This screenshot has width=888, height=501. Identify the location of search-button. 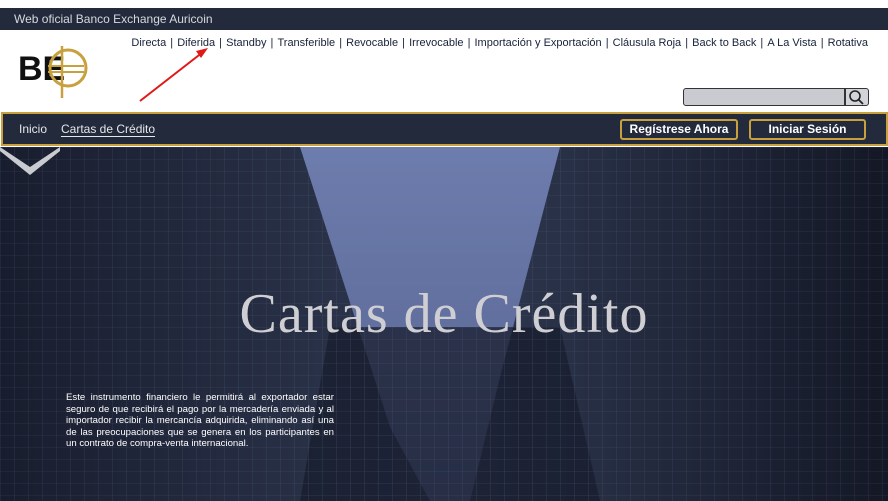
(857, 97).